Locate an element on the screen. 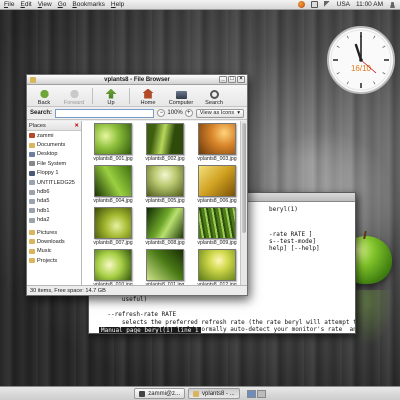 The image size is (400, 400). file-item: vplants8_011.jpg is located at coordinates (165, 269).